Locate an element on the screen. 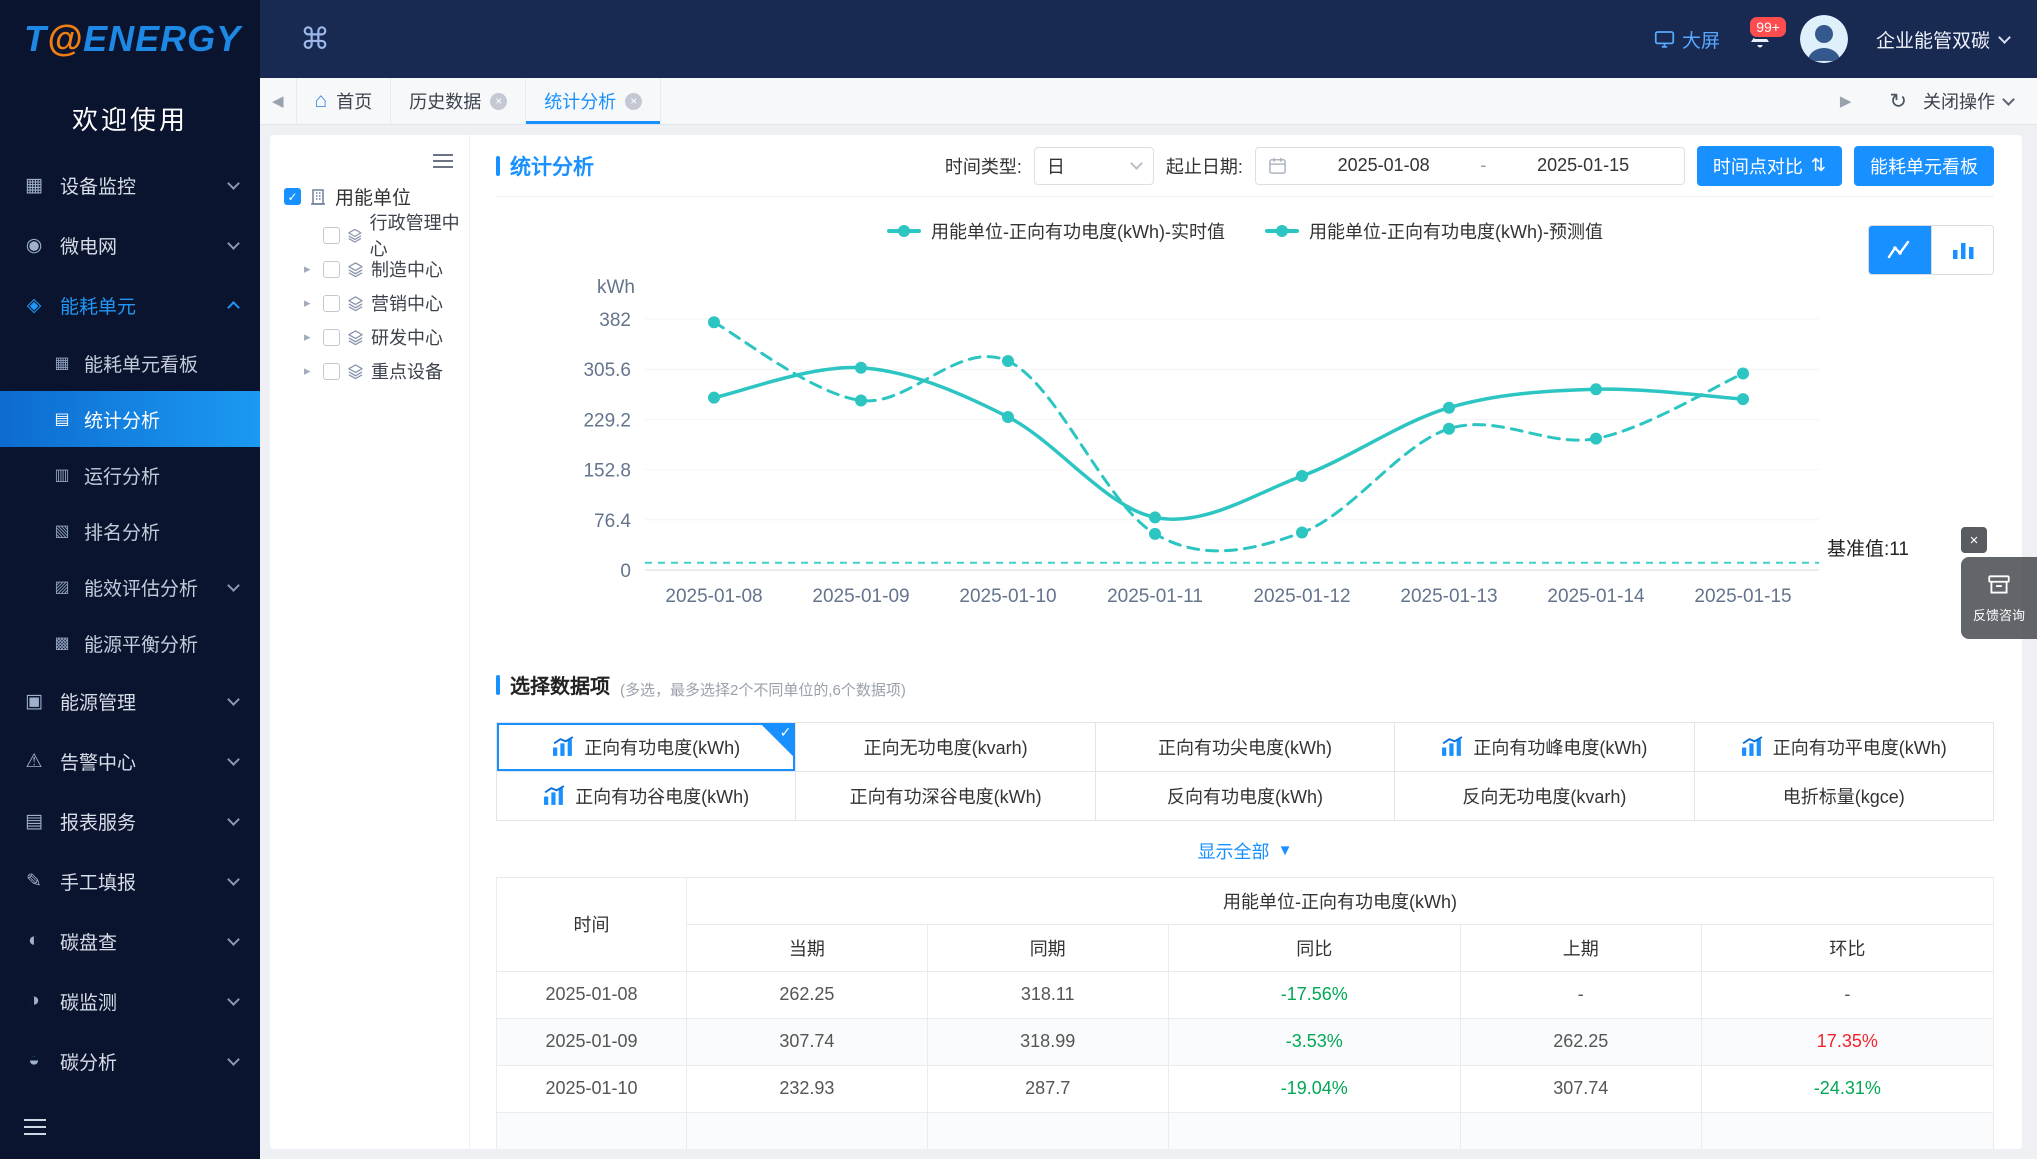  chart-type-toggles is located at coordinates (1931, 250).